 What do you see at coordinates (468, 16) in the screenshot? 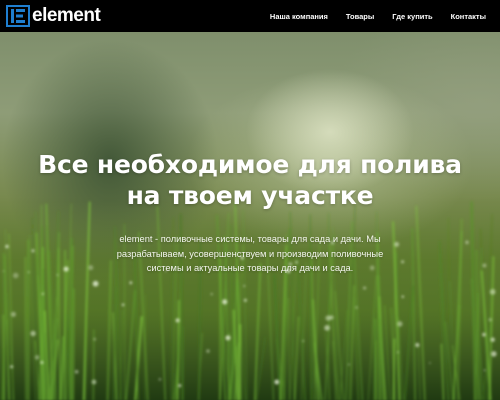
I see `nav-link-contacts: Контакты` at bounding box center [468, 16].